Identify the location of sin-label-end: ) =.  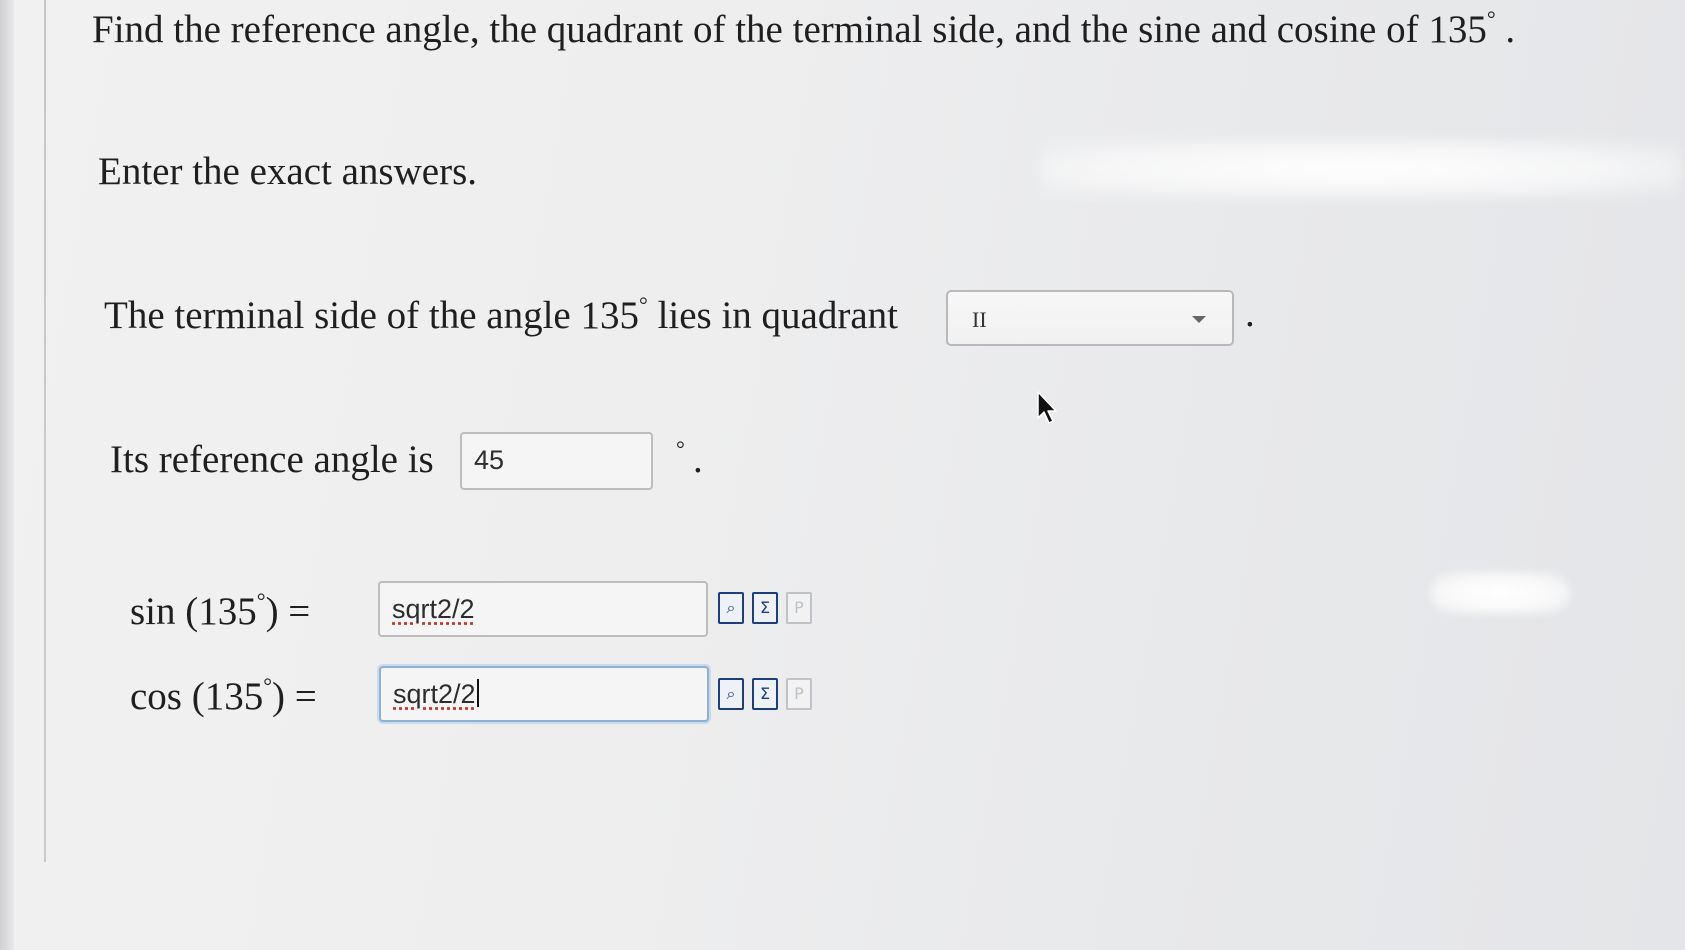
(288, 611).